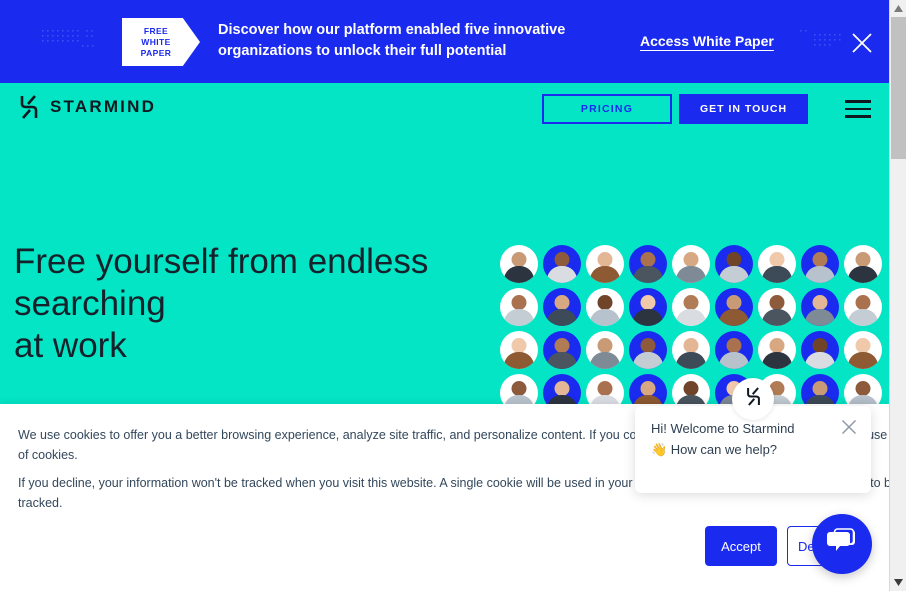  I want to click on hamburger-menu-icon, so click(858, 109).